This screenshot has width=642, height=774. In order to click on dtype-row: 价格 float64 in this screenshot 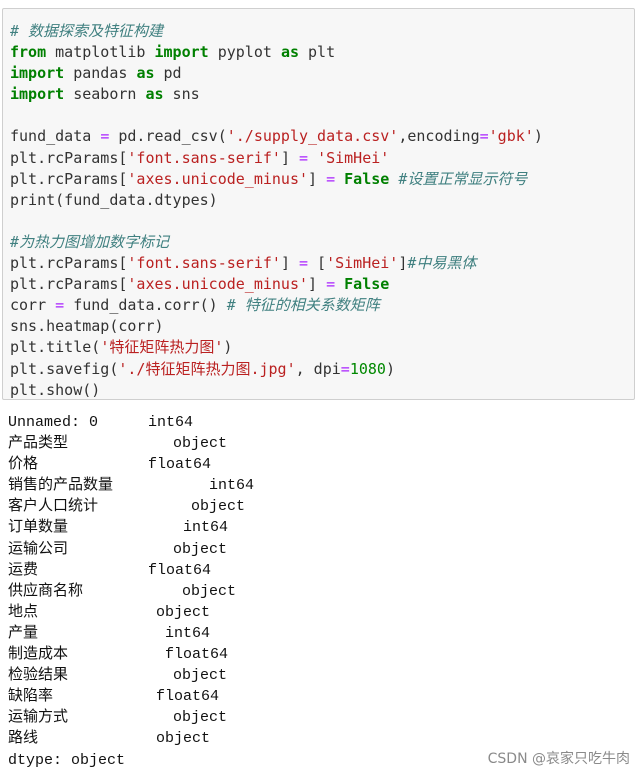, I will do `click(109, 464)`.